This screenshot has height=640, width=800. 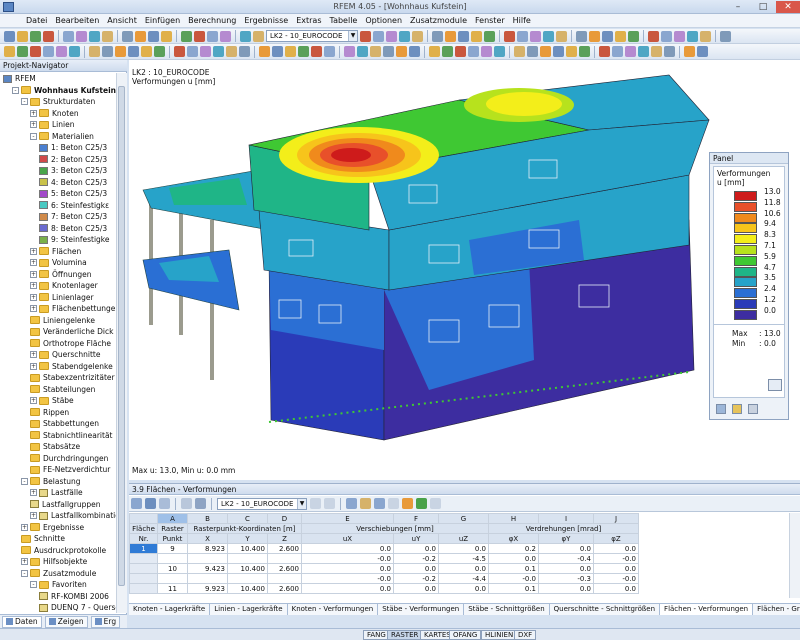 I want to click on table-cell: 11, so click(x=172, y=588).